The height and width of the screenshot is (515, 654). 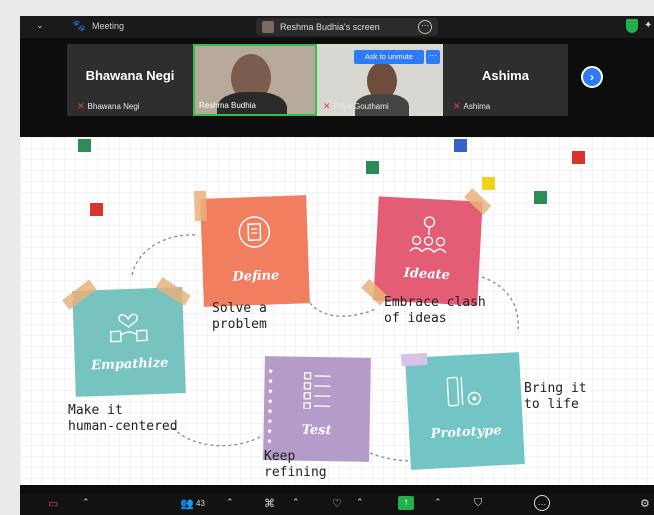 What do you see at coordinates (108, 106) in the screenshot?
I see `participant-name-label: ✕ Bhawana Negi` at bounding box center [108, 106].